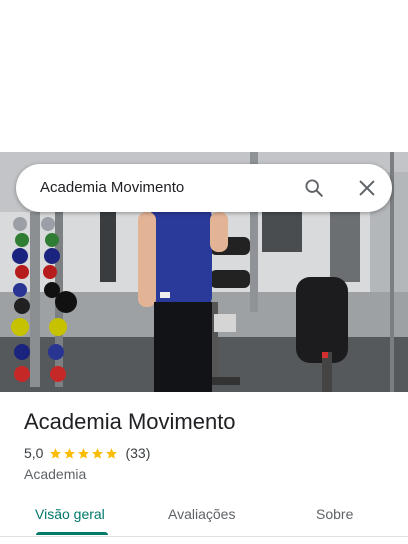 This screenshot has width=408, height=544. I want to click on place-title: Academia Movimento, so click(130, 421).